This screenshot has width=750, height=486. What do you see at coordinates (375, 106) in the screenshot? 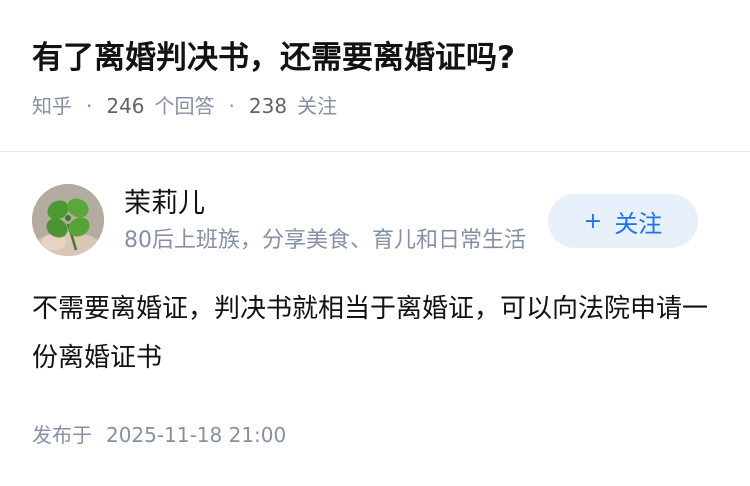
I see `question-meta: 知乎 · 246 个回答 · 238 关注` at bounding box center [375, 106].